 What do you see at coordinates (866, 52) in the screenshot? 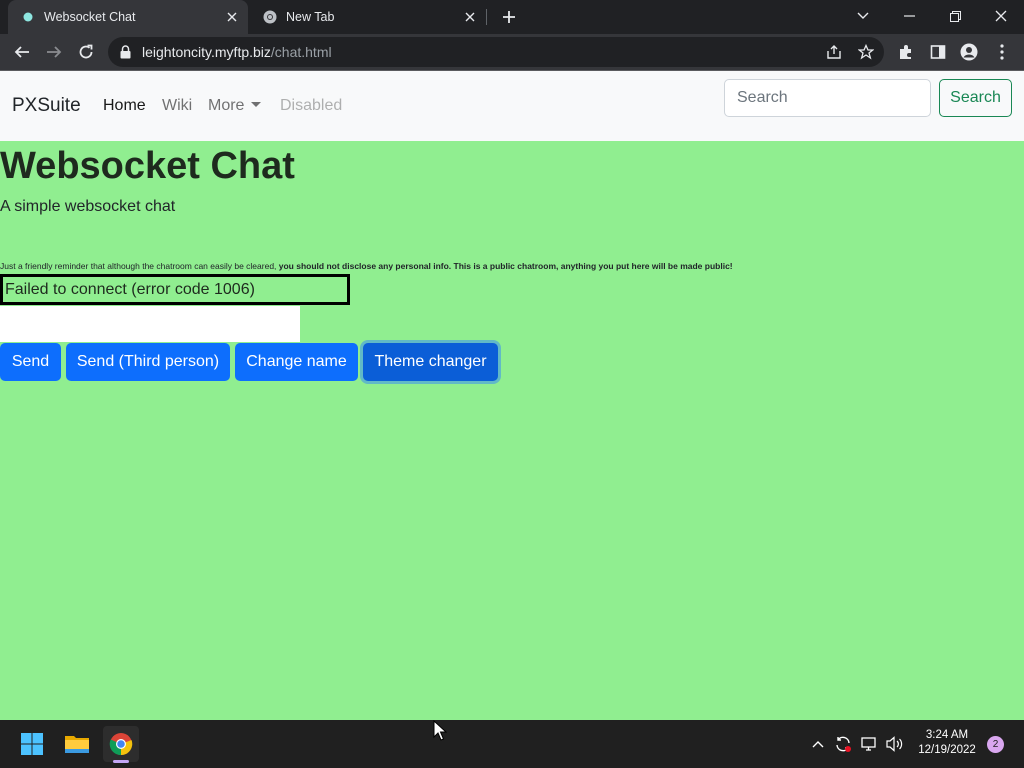
I see `bookmark-star-icon` at bounding box center [866, 52].